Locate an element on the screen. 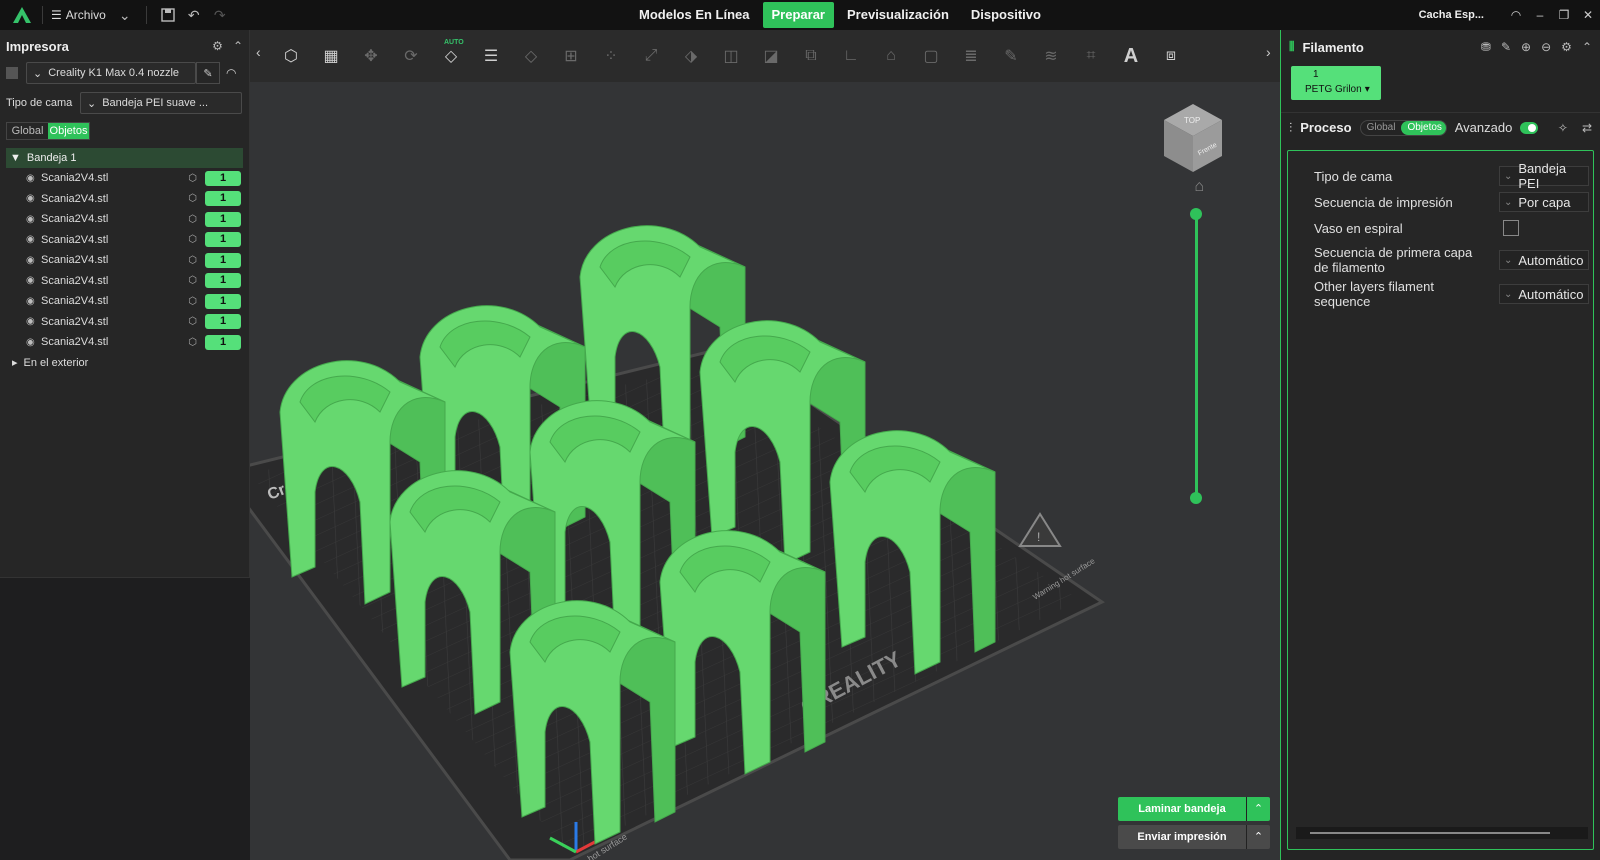 The height and width of the screenshot is (860, 1600). variable-layer-icon: ⬗ is located at coordinates (691, 56).